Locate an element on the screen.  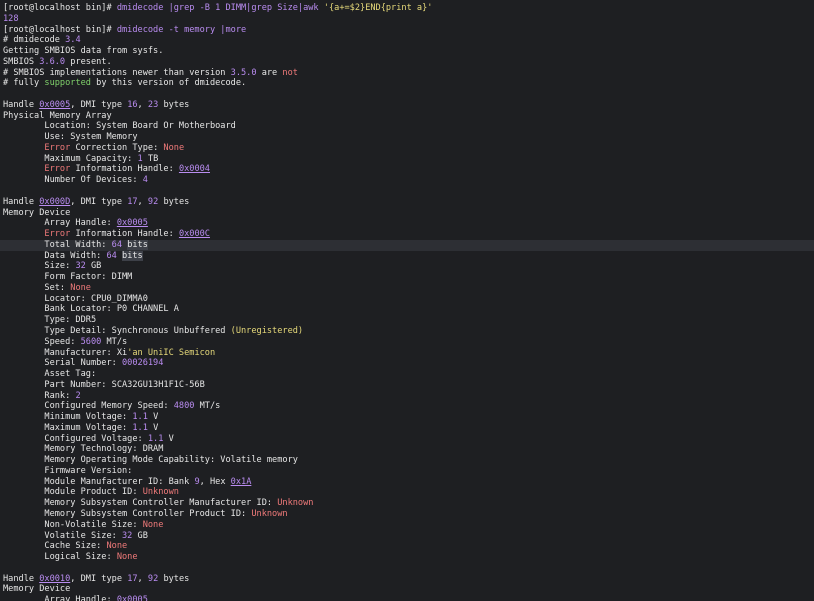
terminal-text: Number Of Devices: is located at coordinates (73, 180).